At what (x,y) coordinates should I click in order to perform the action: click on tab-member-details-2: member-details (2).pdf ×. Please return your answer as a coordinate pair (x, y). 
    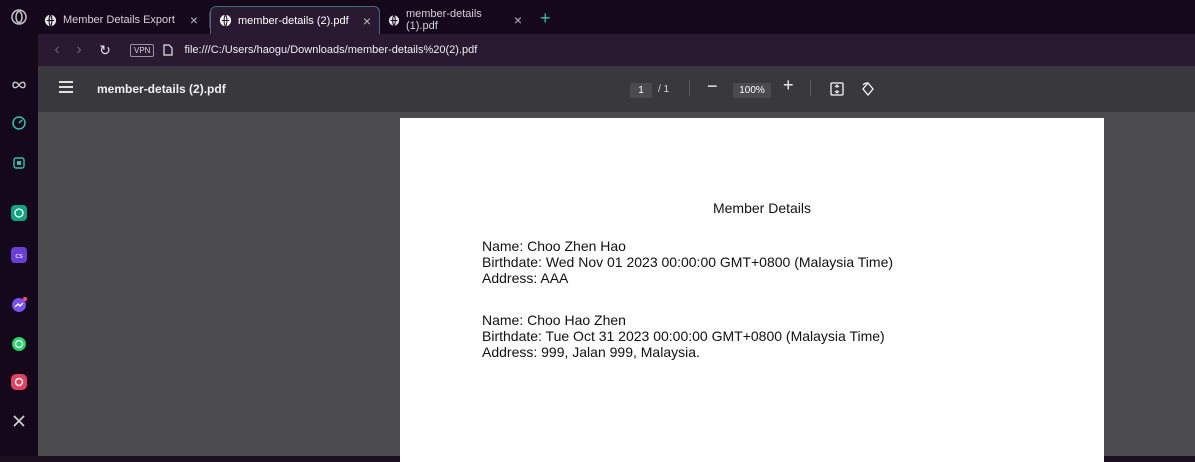
    Looking at the image, I should click on (295, 20).